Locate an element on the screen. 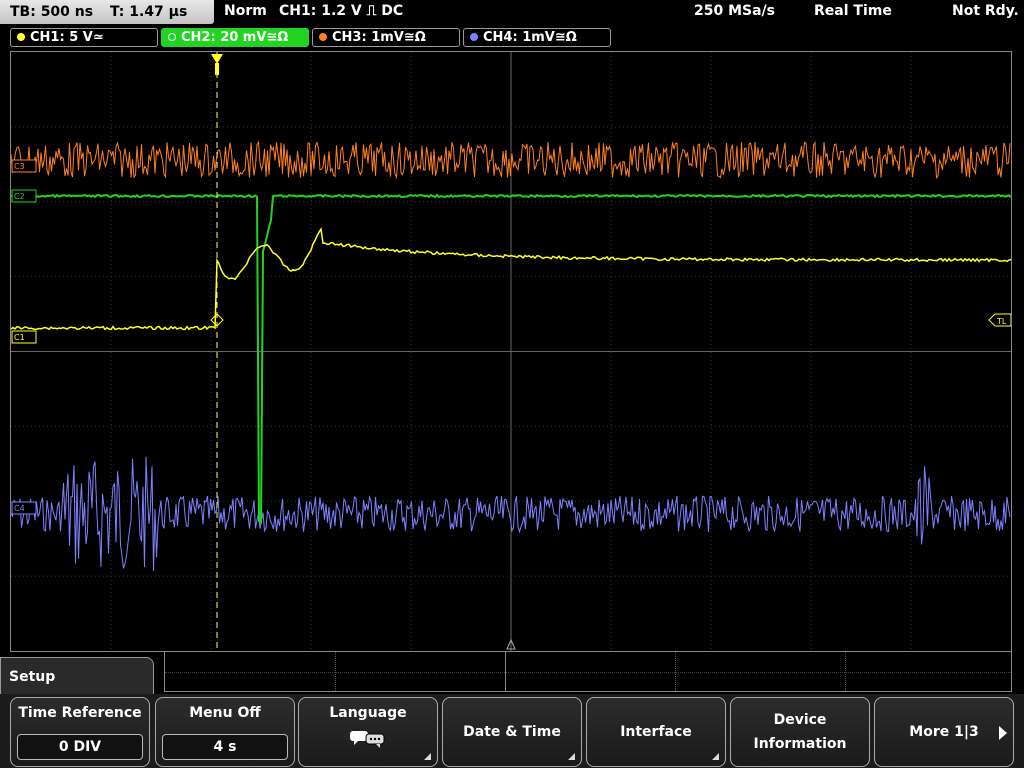 Image resolution: width=1024 pixels, height=768 pixels. device-information-label-1: Device is located at coordinates (800, 720).